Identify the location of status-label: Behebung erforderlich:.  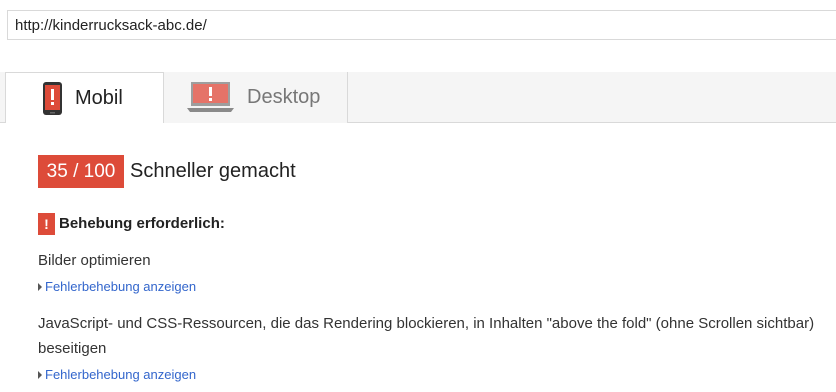
(142, 223).